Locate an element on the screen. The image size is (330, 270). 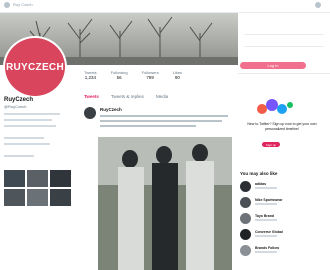
stat-likes: Likes 90 is located at coordinates (177, 75).